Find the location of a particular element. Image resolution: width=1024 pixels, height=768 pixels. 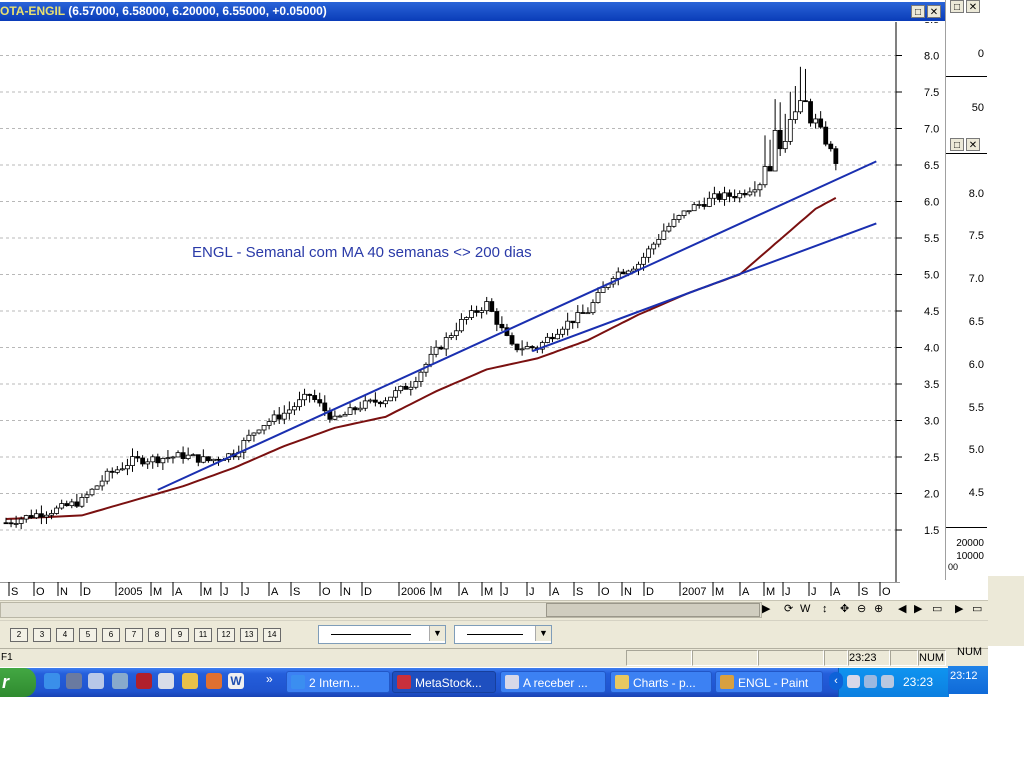

period-button: 12 is located at coordinates (226, 635).